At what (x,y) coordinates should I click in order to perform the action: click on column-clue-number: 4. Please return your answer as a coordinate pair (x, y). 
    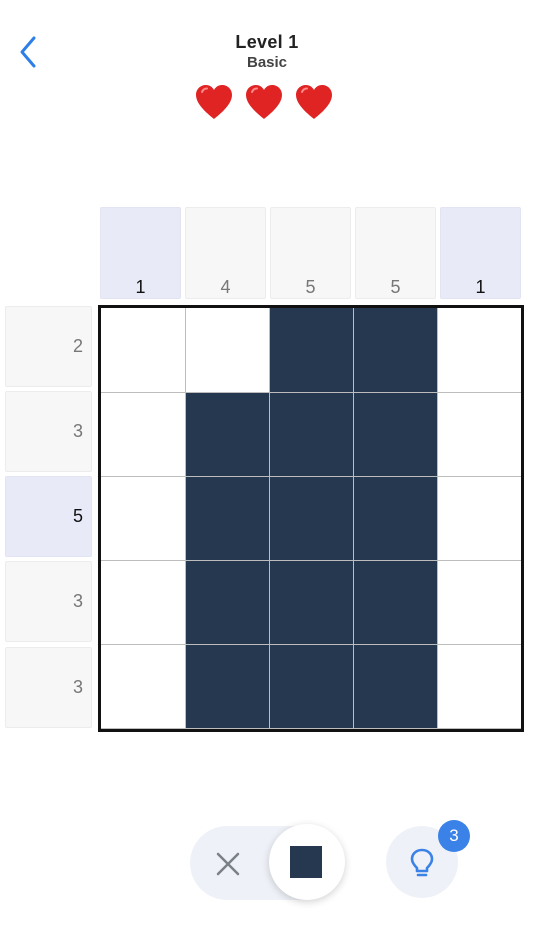
    Looking at the image, I should click on (225, 287).